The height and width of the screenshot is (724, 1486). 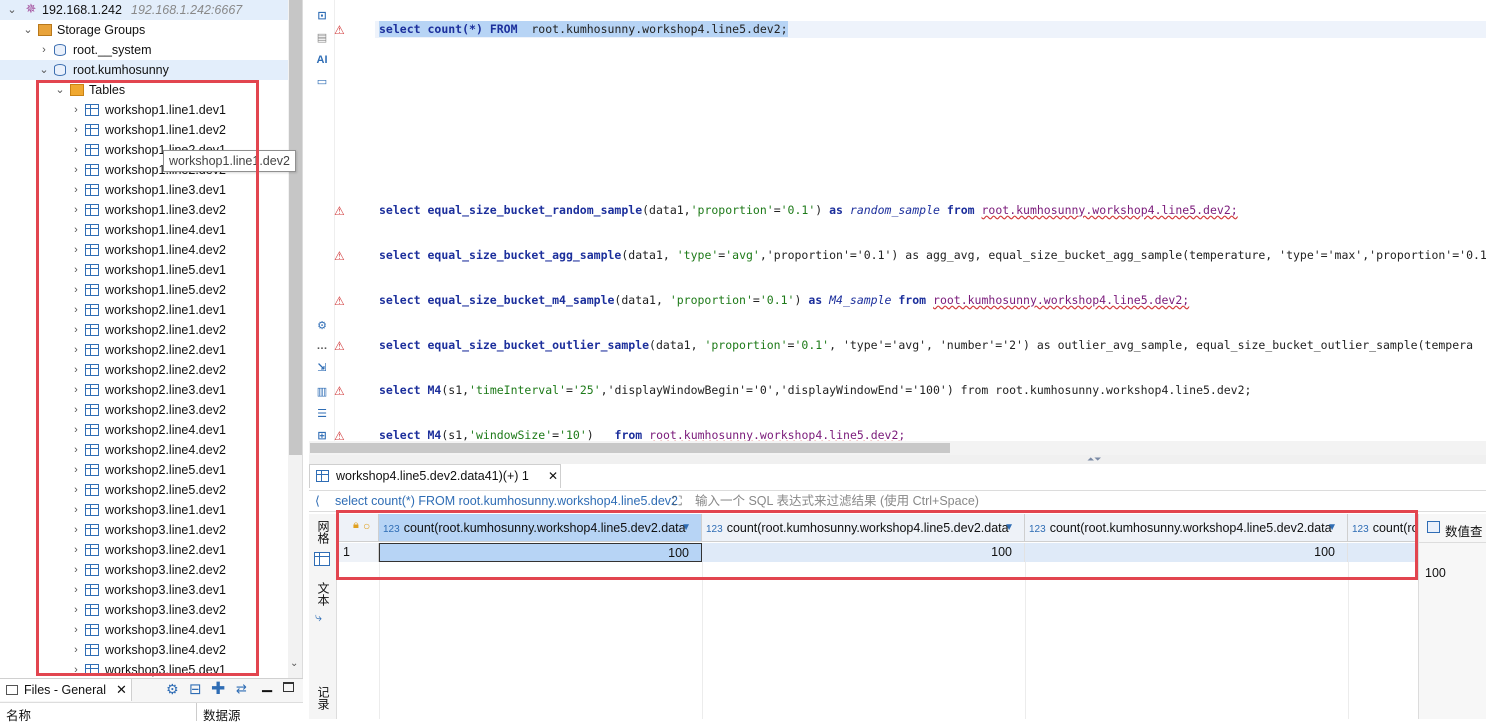 What do you see at coordinates (322, 326) in the screenshot?
I see `settings-icon: ⚙` at bounding box center [322, 326].